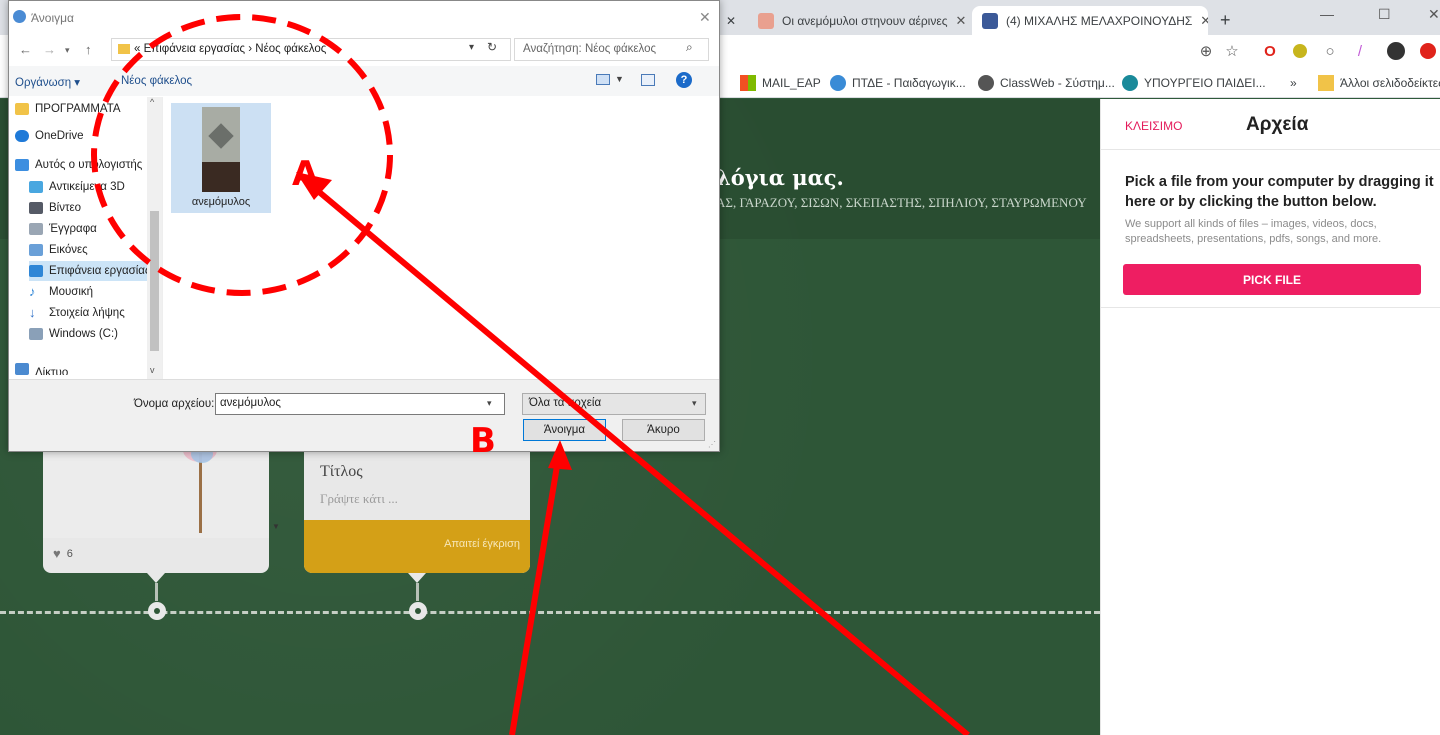 This screenshot has height=735, width=1440. Describe the element at coordinates (68, 250) in the screenshot. I see `nav-item-label: Εικόνες` at that location.